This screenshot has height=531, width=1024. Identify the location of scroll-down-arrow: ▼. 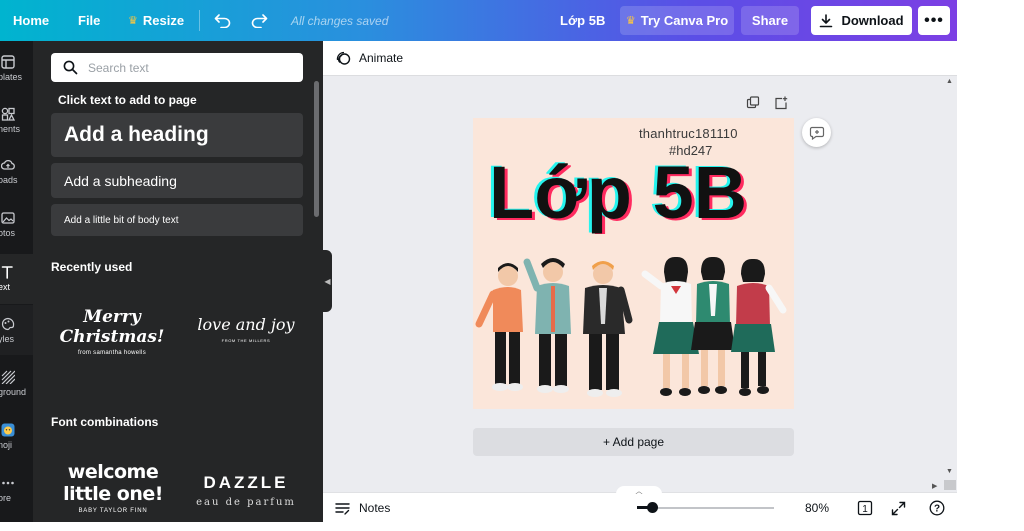
(949, 471).